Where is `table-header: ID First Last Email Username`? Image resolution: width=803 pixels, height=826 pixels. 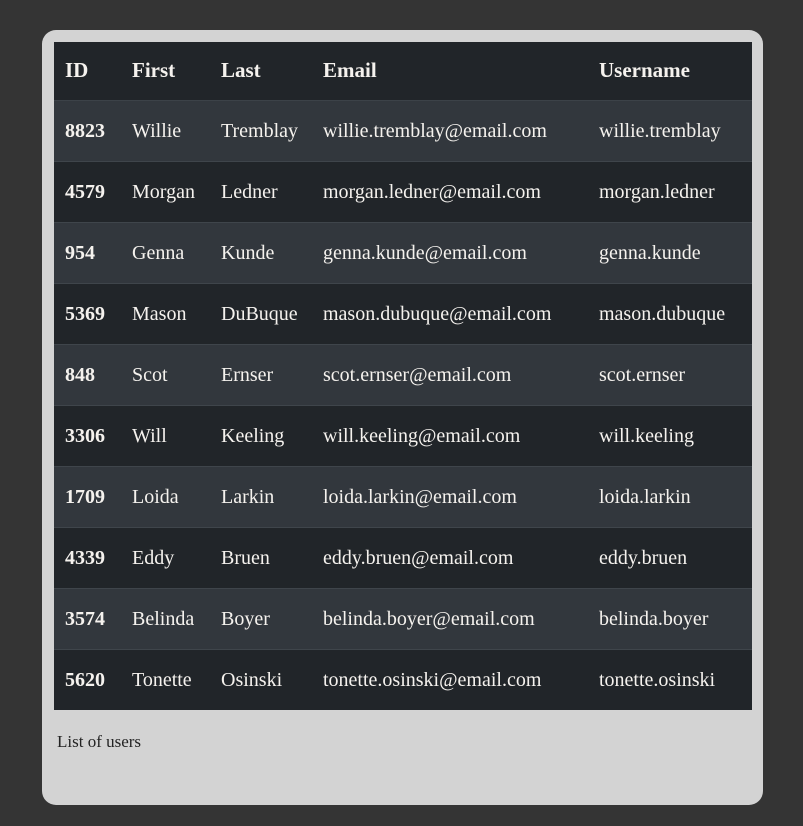
table-header: ID First Last Email Username is located at coordinates (403, 71).